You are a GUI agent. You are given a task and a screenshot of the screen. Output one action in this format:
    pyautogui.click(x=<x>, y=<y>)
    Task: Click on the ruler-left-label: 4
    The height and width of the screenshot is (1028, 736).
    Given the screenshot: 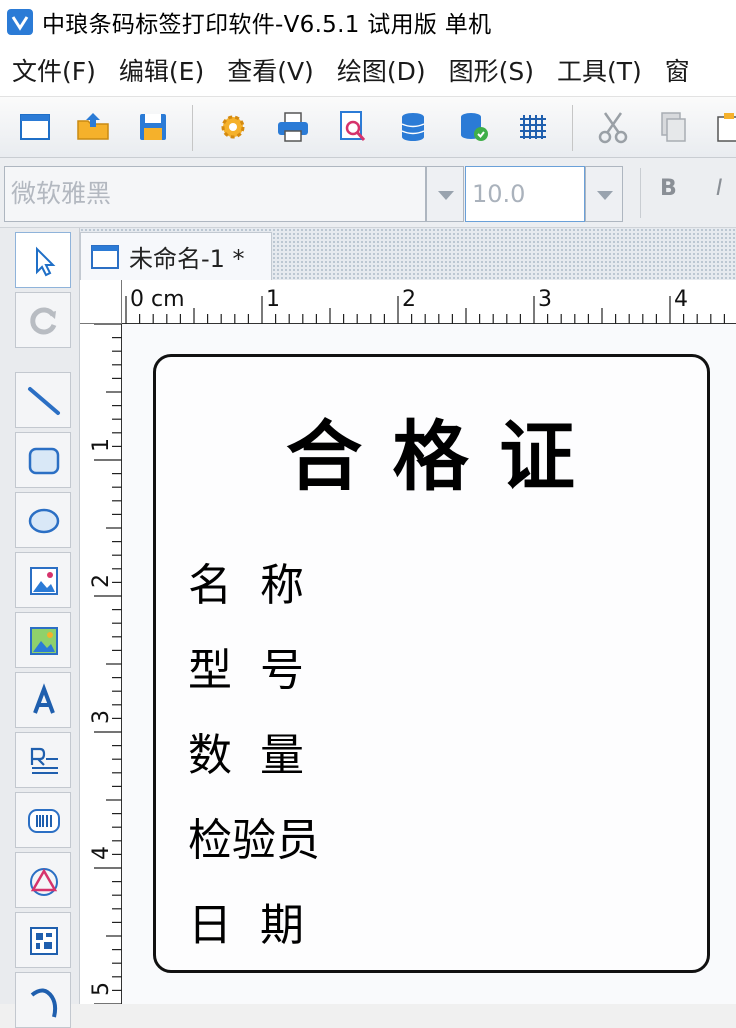 What is the action you would take?
    pyautogui.click(x=101, y=853)
    